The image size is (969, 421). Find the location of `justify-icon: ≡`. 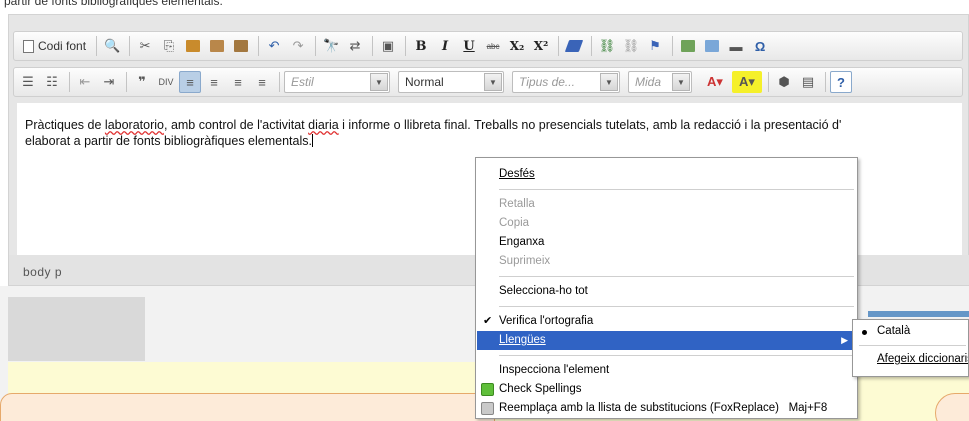

justify-icon: ≡ is located at coordinates (262, 82).